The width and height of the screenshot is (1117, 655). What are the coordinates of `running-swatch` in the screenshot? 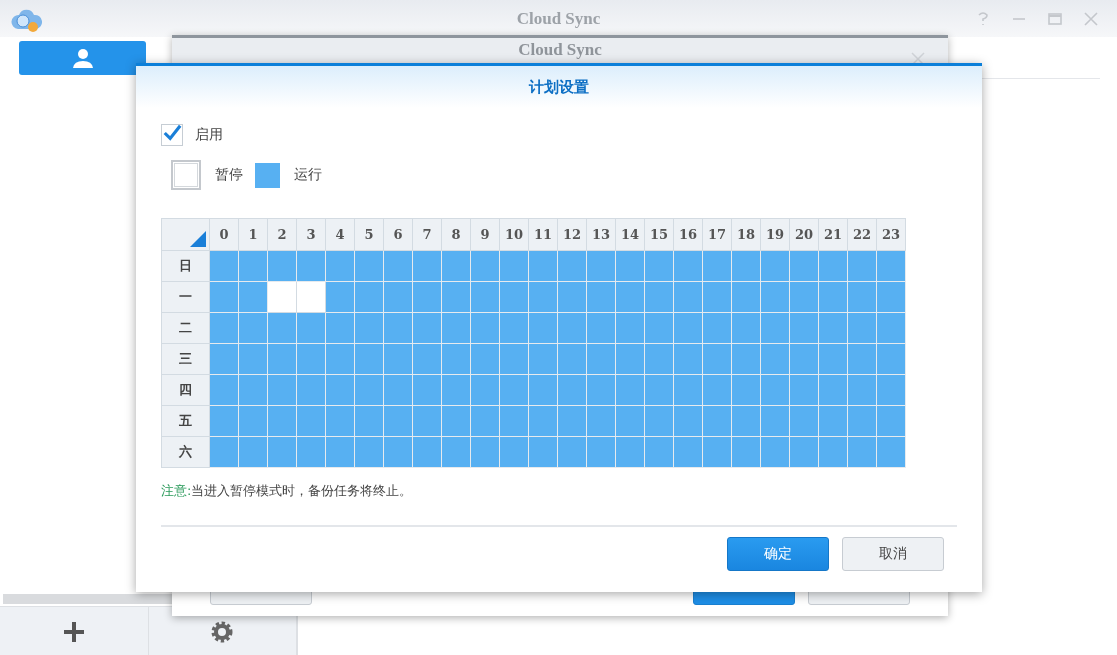 It's located at (267, 175).